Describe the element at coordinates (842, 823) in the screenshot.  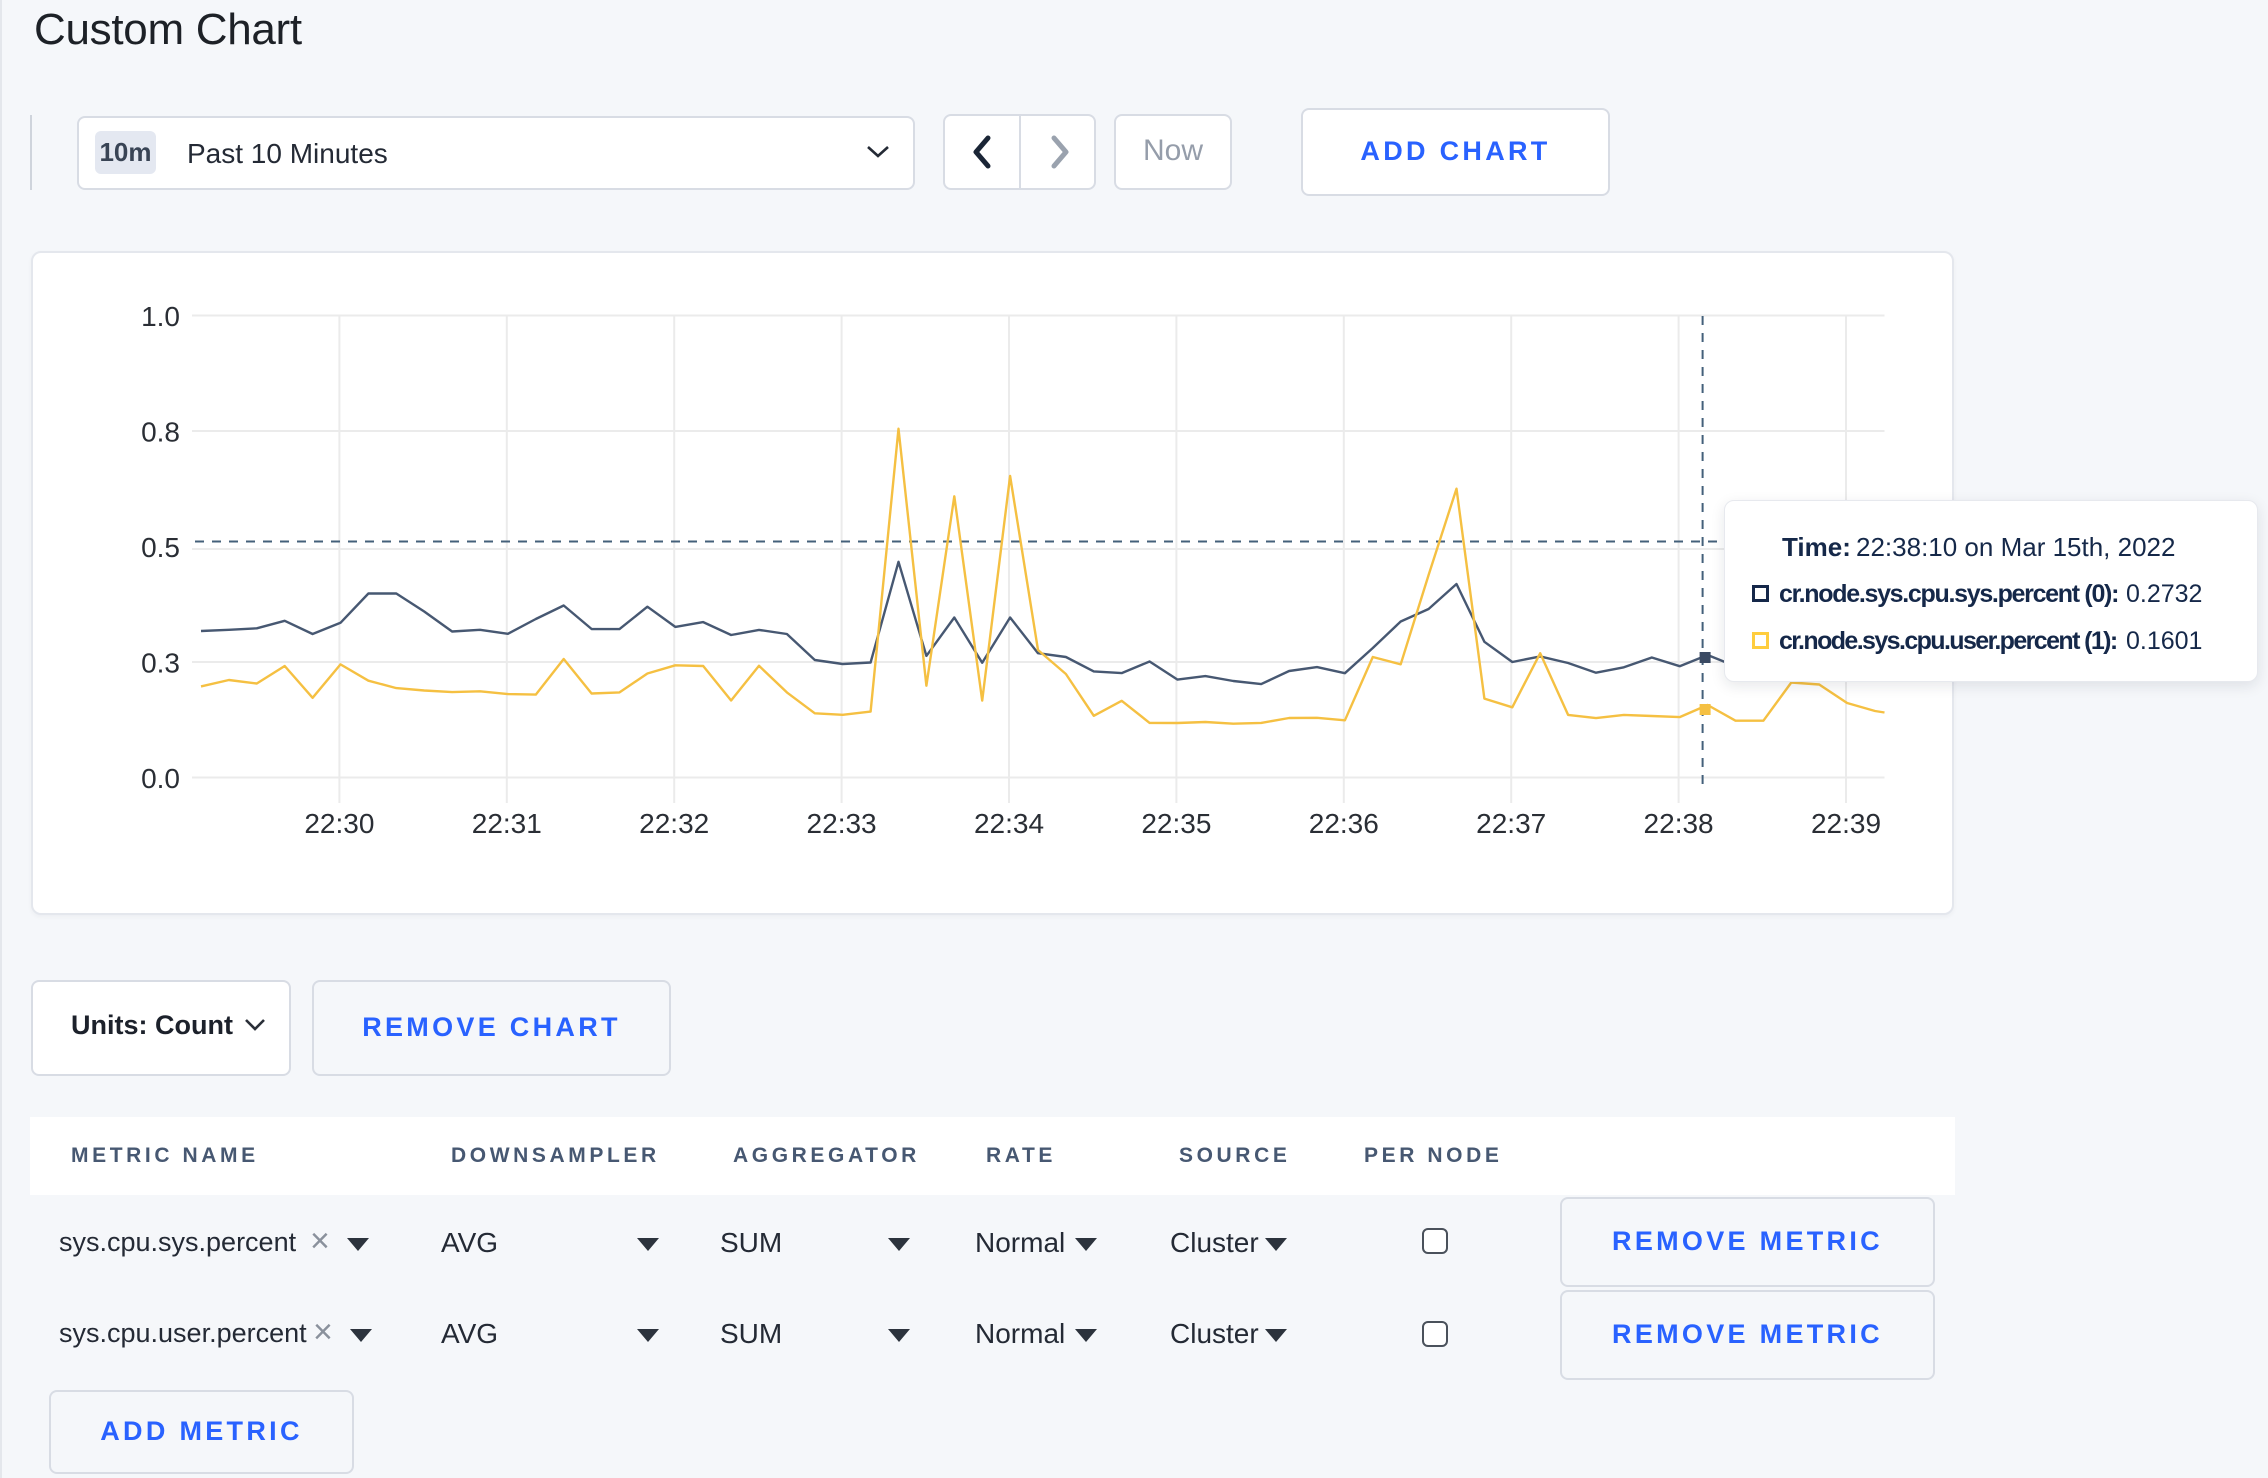
I see `svg-text: 22:33` at that location.